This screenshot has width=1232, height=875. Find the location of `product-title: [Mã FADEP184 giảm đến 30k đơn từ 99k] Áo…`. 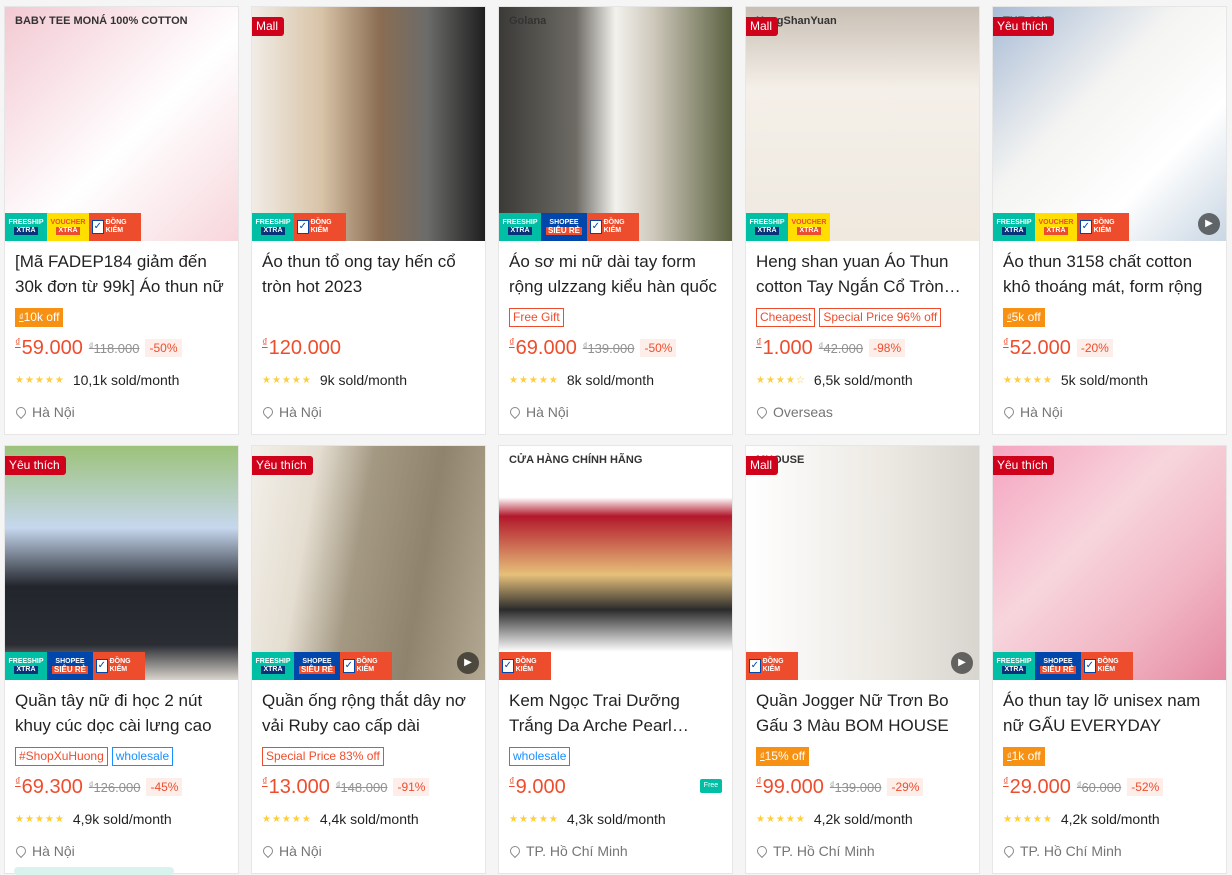

product-title: [Mã FADEP184 giảm đến 30k đơn từ 99k] Áo… is located at coordinates (121, 274).